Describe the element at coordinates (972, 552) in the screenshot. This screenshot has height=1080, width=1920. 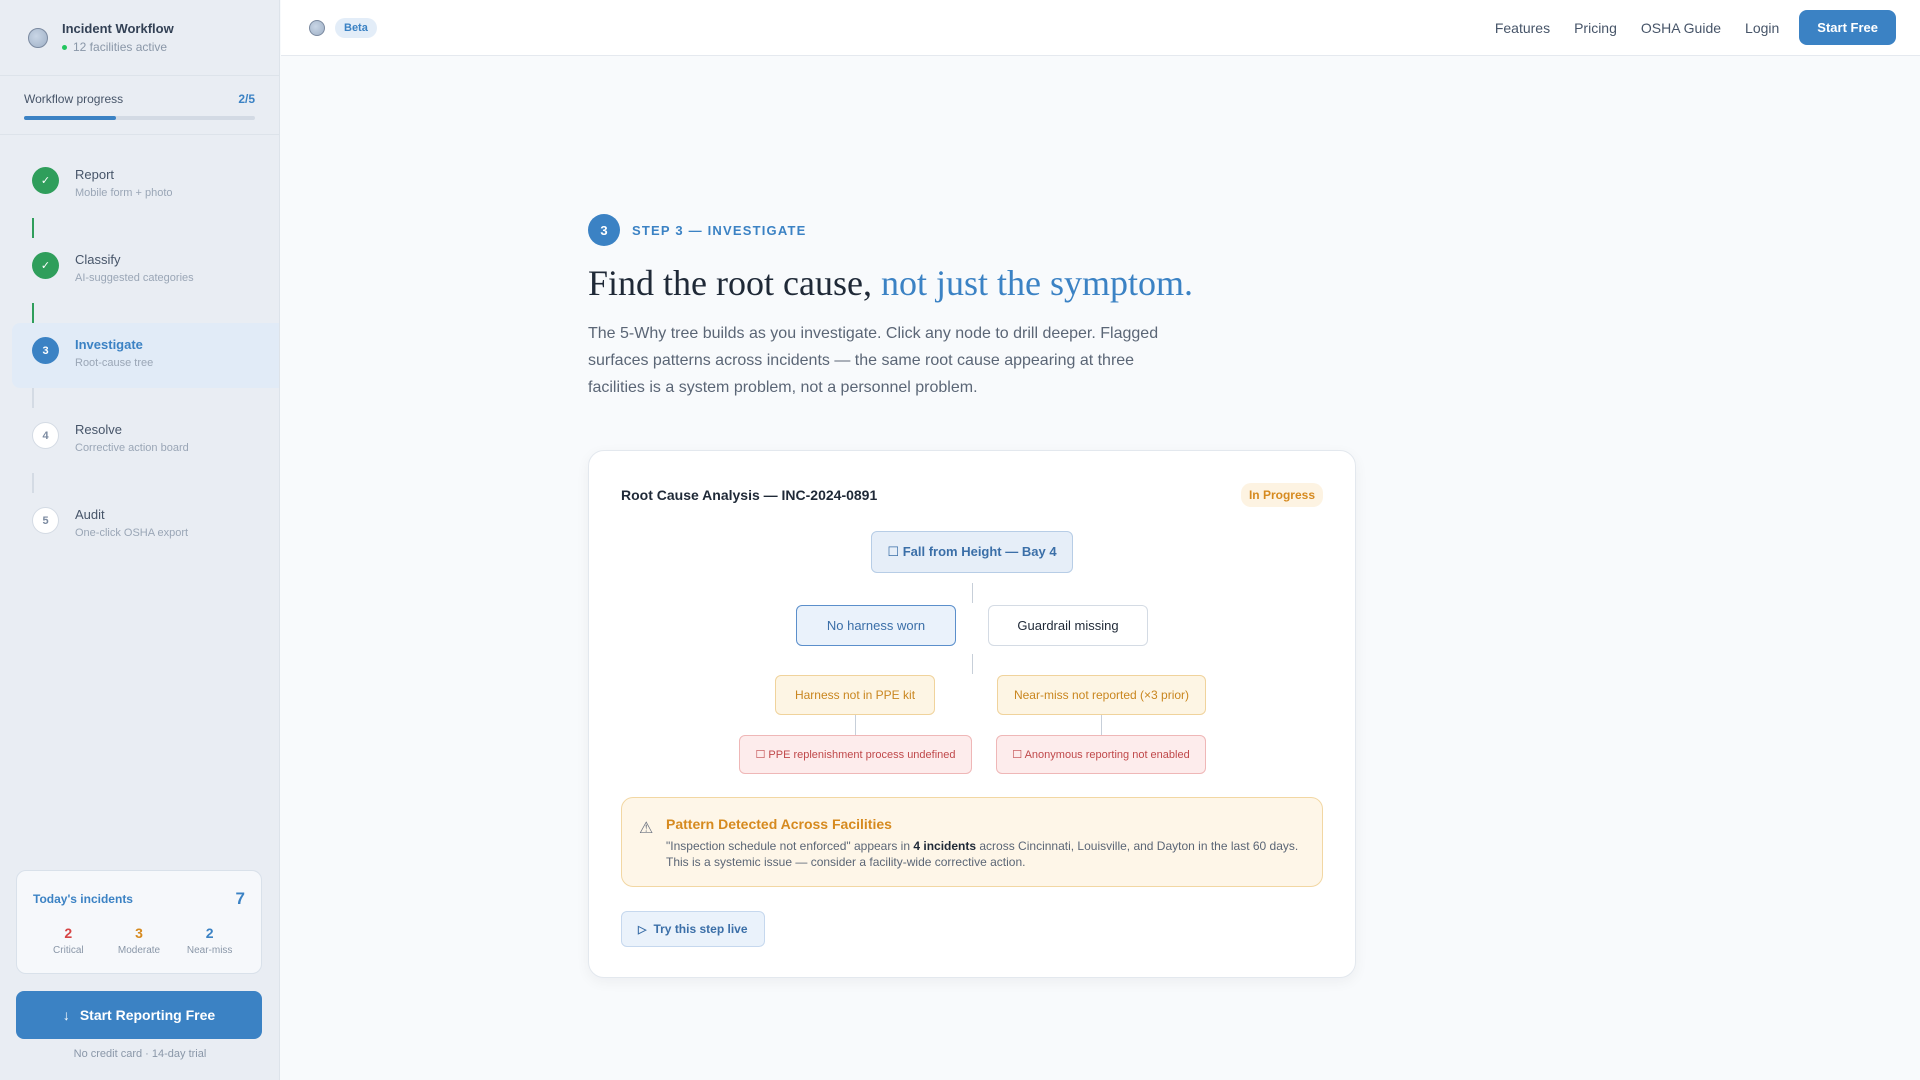
I see `tree-node-root: ☐ Fall from Height — Bay 4` at that location.